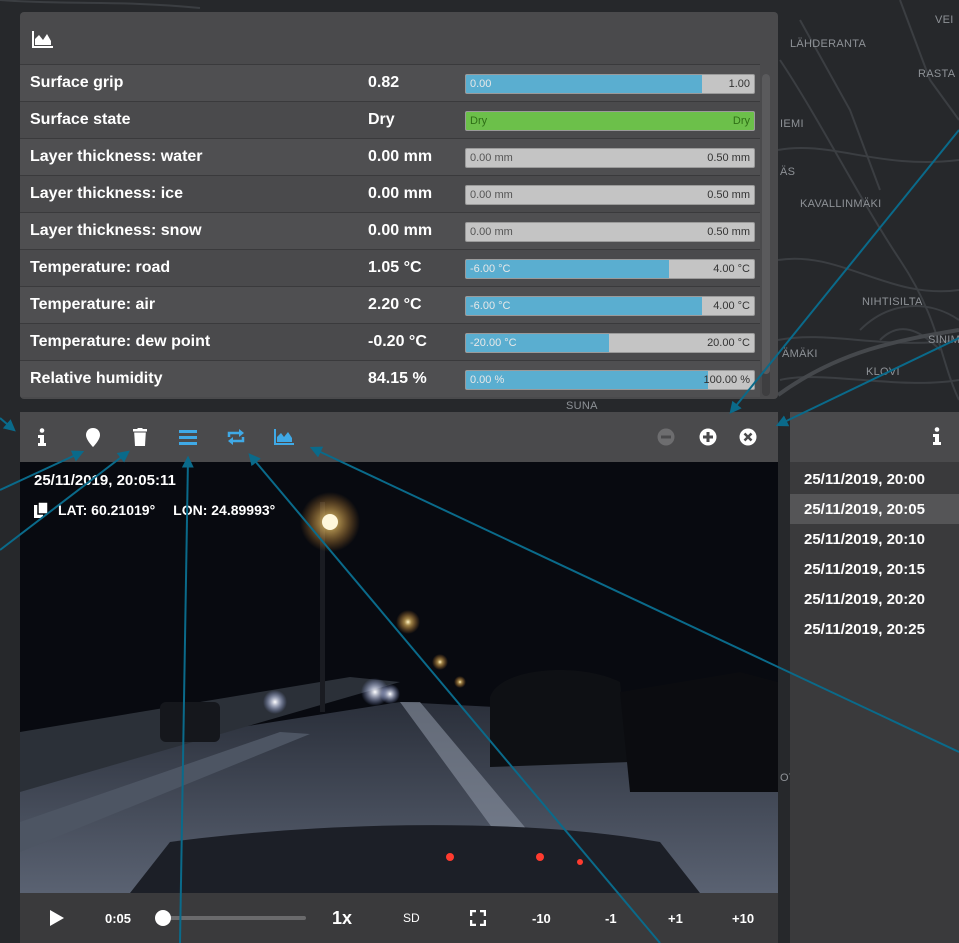 The image size is (959, 943). What do you see at coordinates (163, 918) in the screenshot?
I see `progress-knob` at bounding box center [163, 918].